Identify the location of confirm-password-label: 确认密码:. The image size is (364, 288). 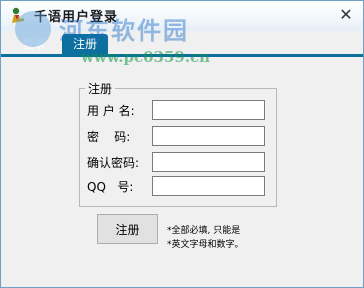
(113, 163).